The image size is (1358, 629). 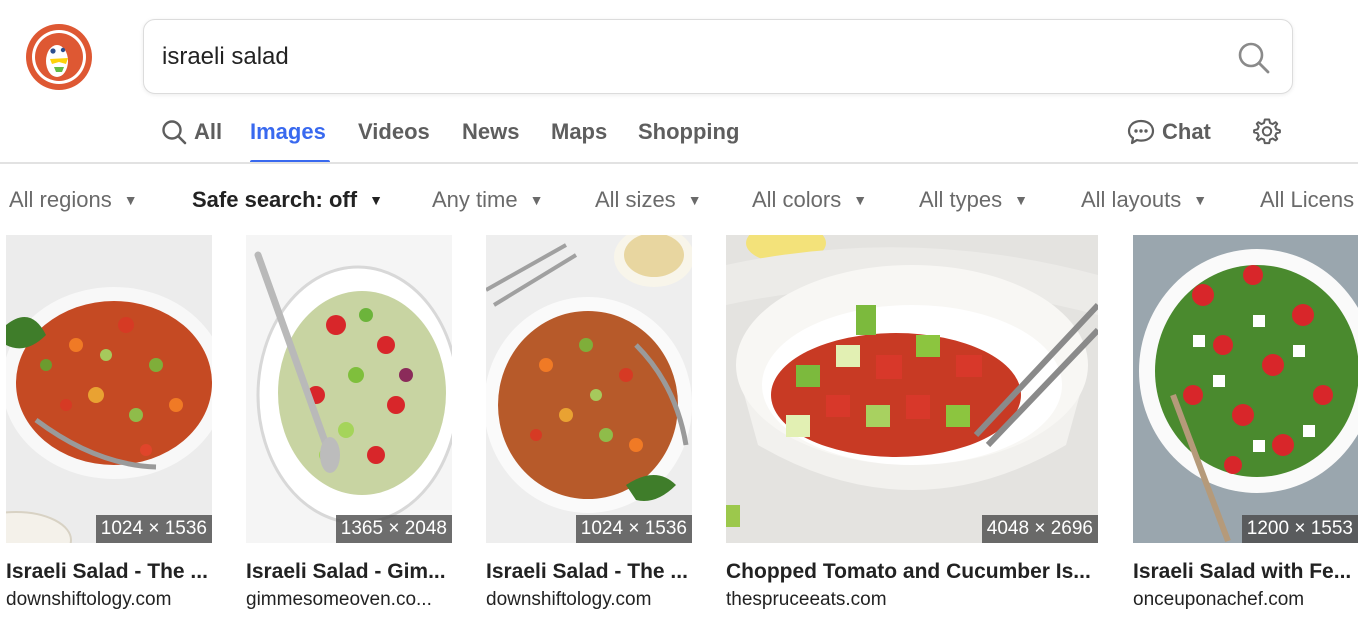 I want to click on result-thumbnail: 1365 × 2048, so click(x=349, y=389).